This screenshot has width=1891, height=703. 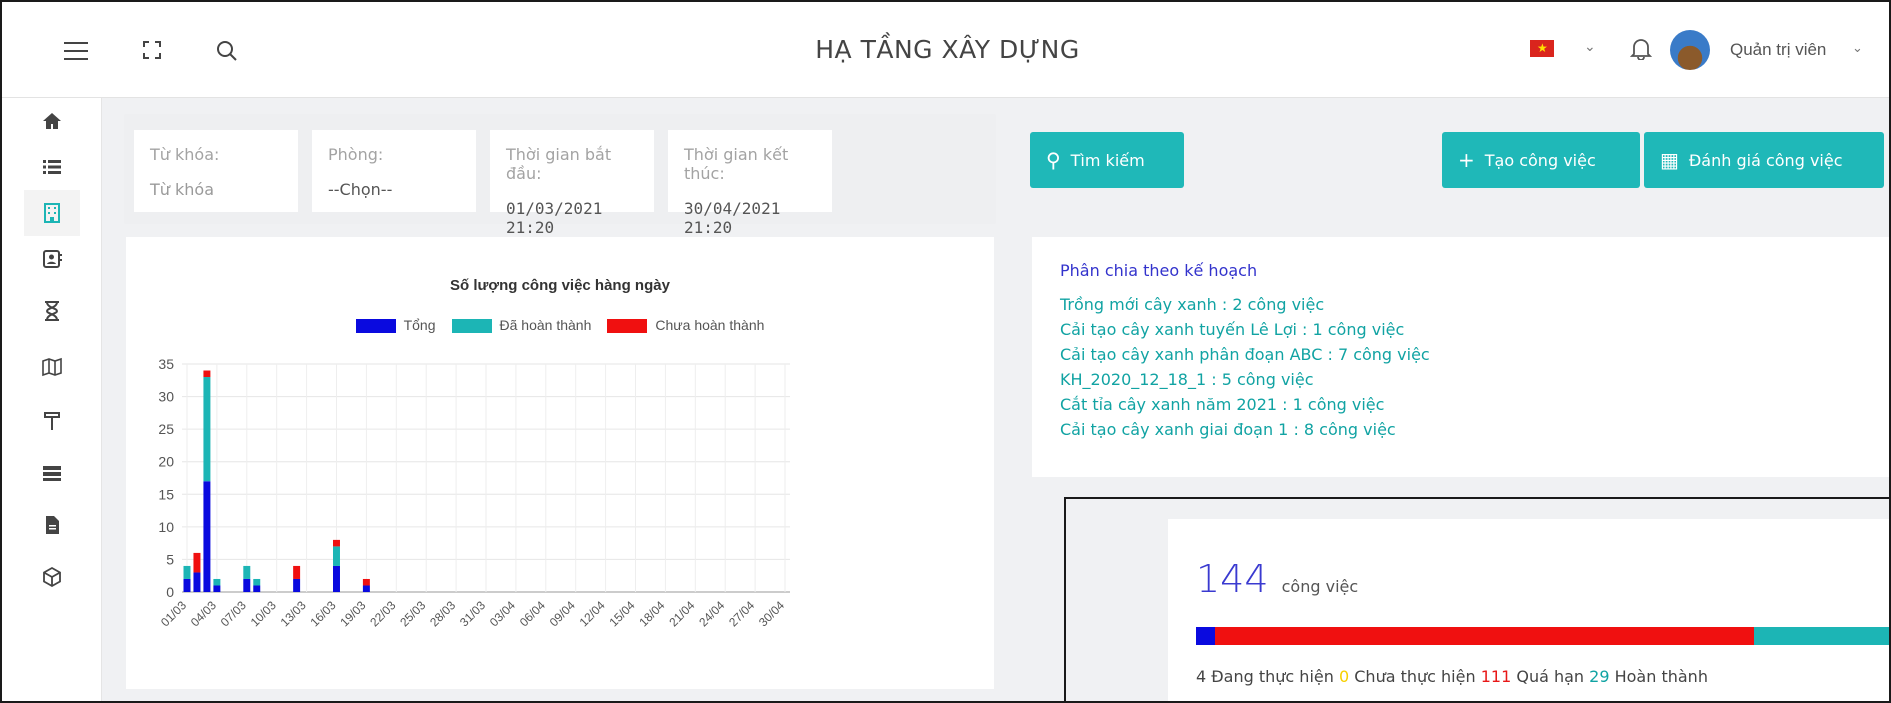 What do you see at coordinates (562, 613) in the screenshot?
I see `x-tick-label: 09/04` at bounding box center [562, 613].